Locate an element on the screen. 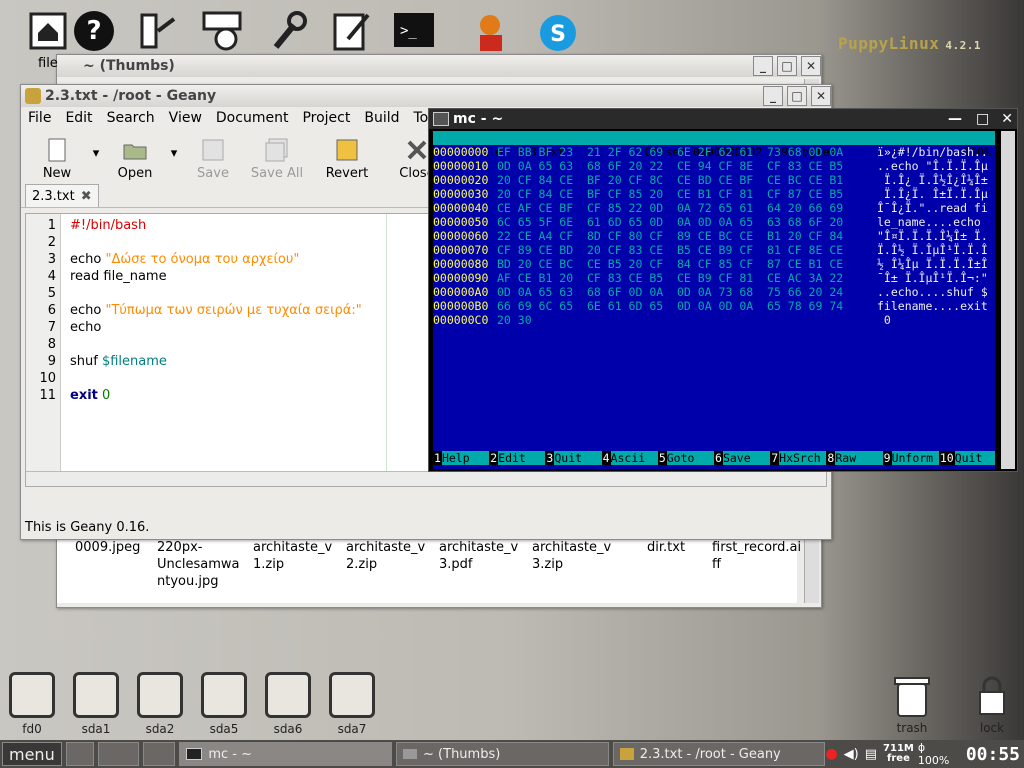  fkey-1: 1 Help is located at coordinates (461, 458).